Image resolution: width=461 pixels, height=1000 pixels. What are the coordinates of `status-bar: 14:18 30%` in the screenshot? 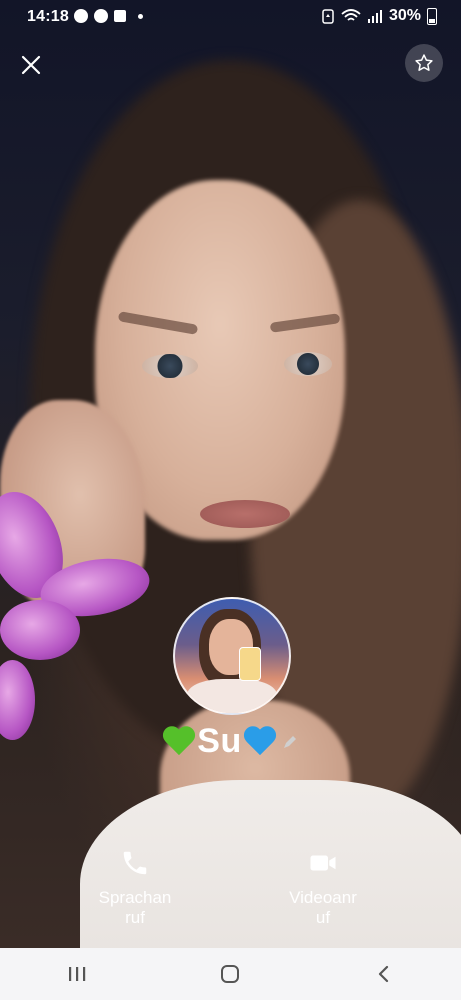 It's located at (230, 18).